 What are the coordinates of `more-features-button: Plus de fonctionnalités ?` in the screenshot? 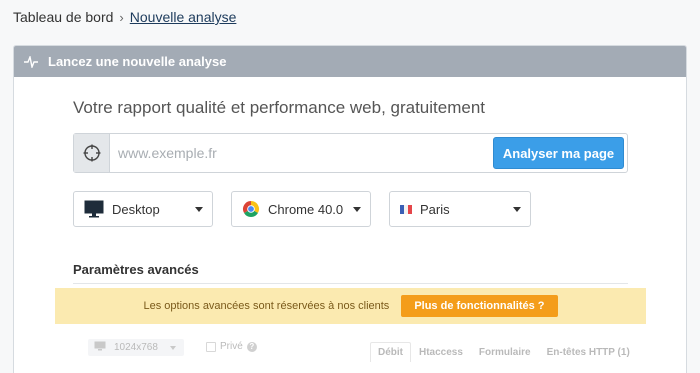 It's located at (479, 306).